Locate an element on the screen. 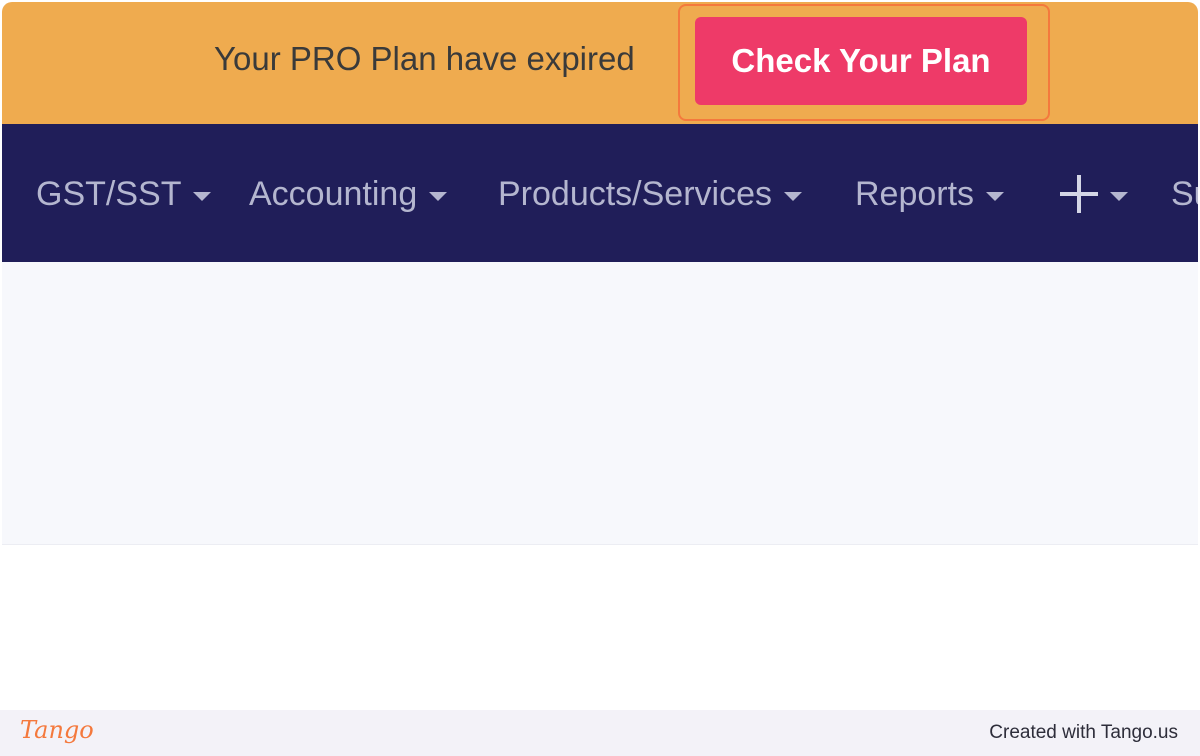 The width and height of the screenshot is (1200, 756). nav-item-add is located at coordinates (1094, 194).